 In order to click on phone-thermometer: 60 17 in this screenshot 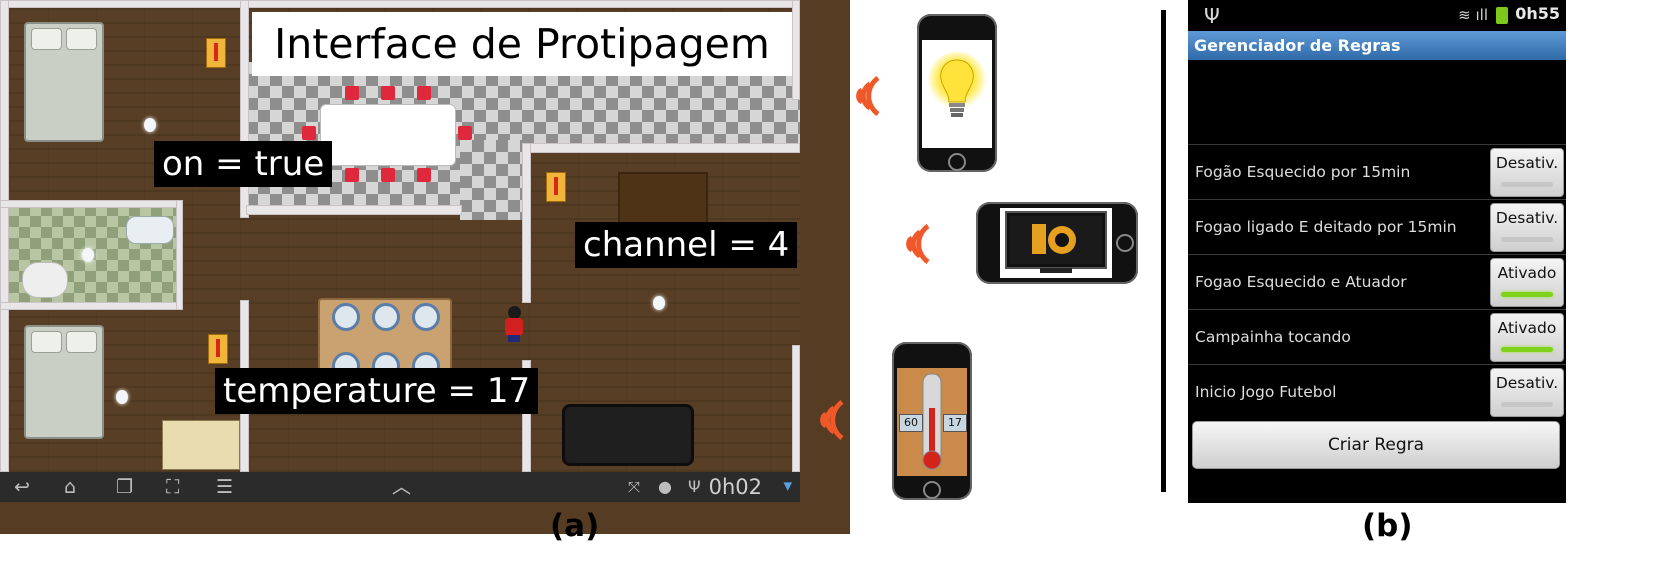, I will do `click(932, 421)`.